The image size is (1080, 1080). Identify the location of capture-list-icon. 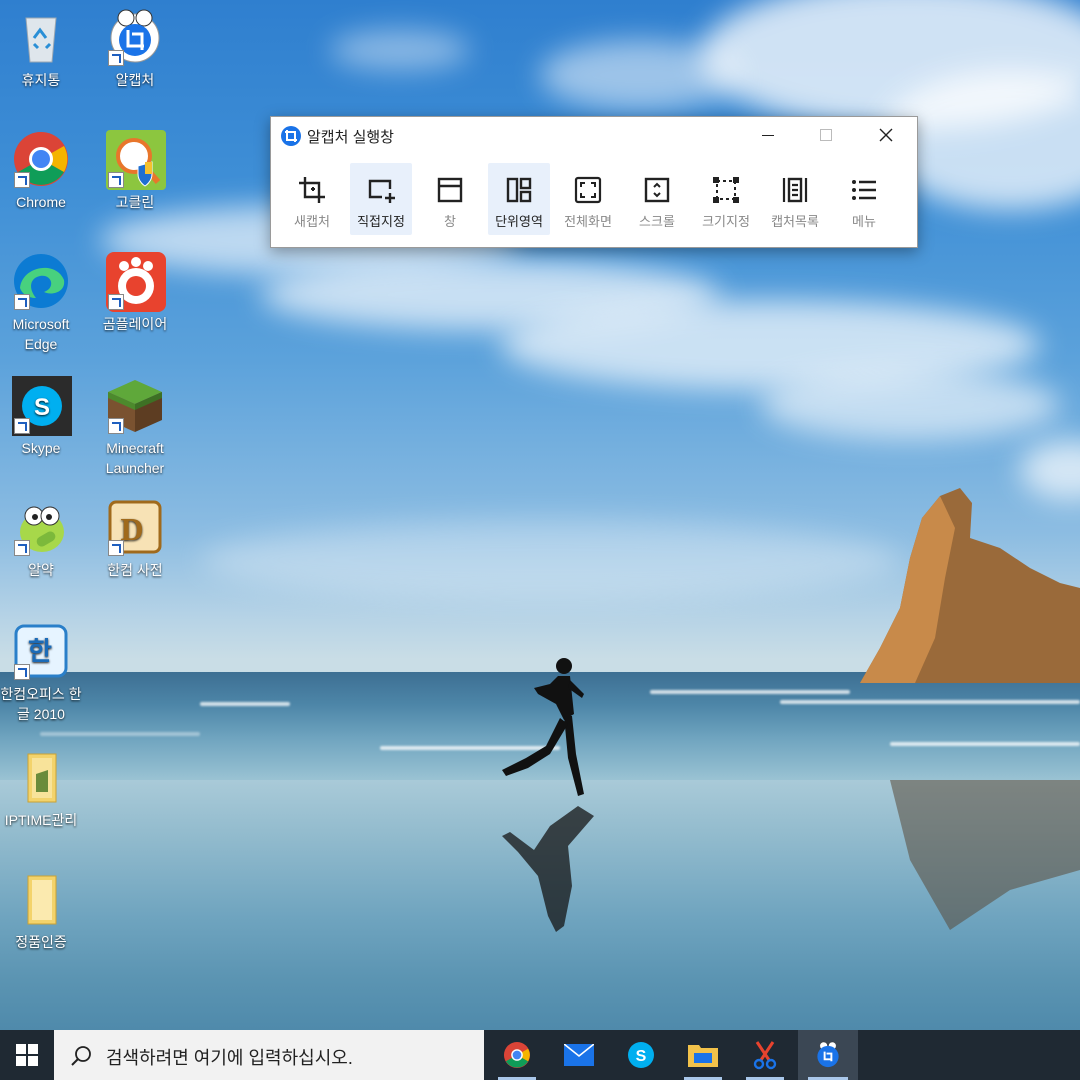
(795, 190).